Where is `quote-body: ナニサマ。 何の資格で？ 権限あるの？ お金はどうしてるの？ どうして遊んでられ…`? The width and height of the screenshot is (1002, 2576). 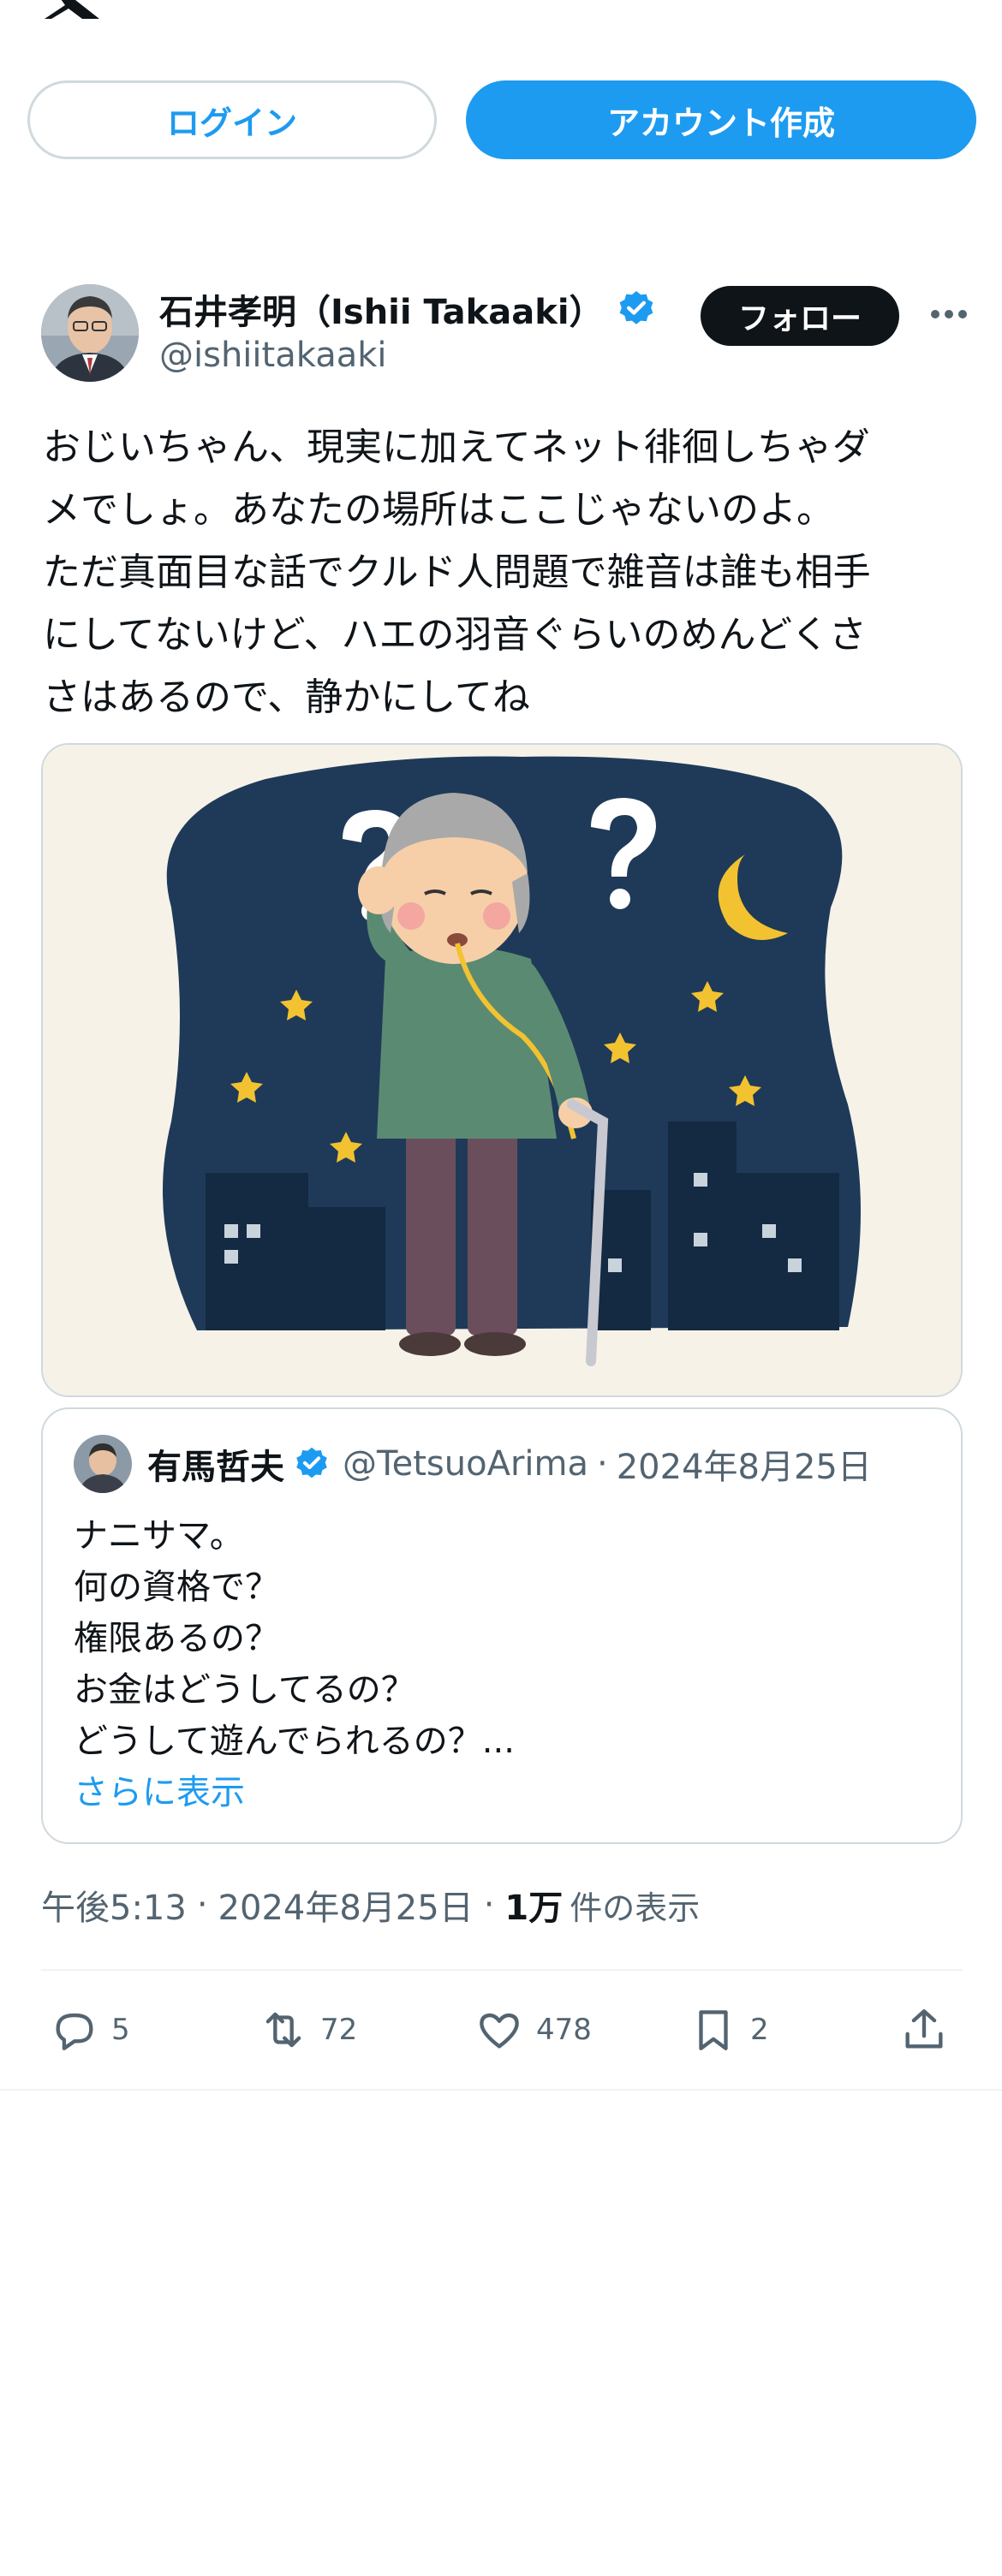 quote-body: ナニサマ。 何の資格で？ 権限あるの？ お金はどうしてるの？ どうして遊んでられ… is located at coordinates (294, 1664).